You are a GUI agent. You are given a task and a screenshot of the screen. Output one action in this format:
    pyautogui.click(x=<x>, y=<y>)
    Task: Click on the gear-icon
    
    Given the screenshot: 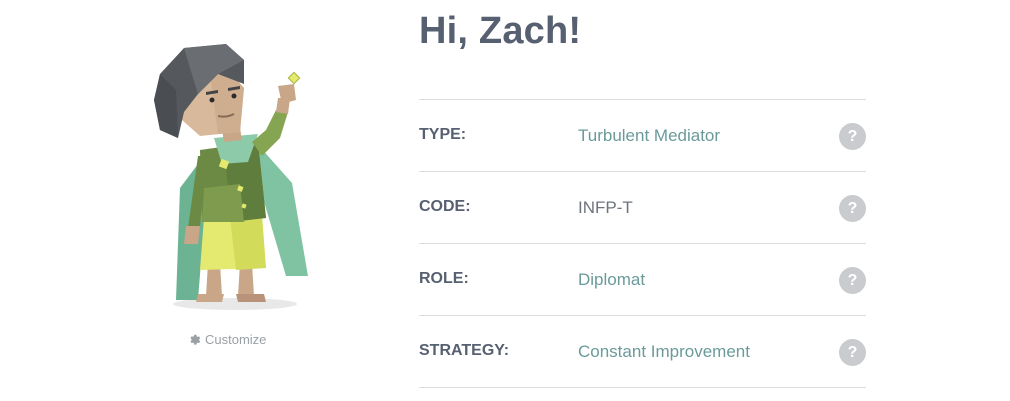 What is the action you would take?
    pyautogui.click(x=195, y=339)
    